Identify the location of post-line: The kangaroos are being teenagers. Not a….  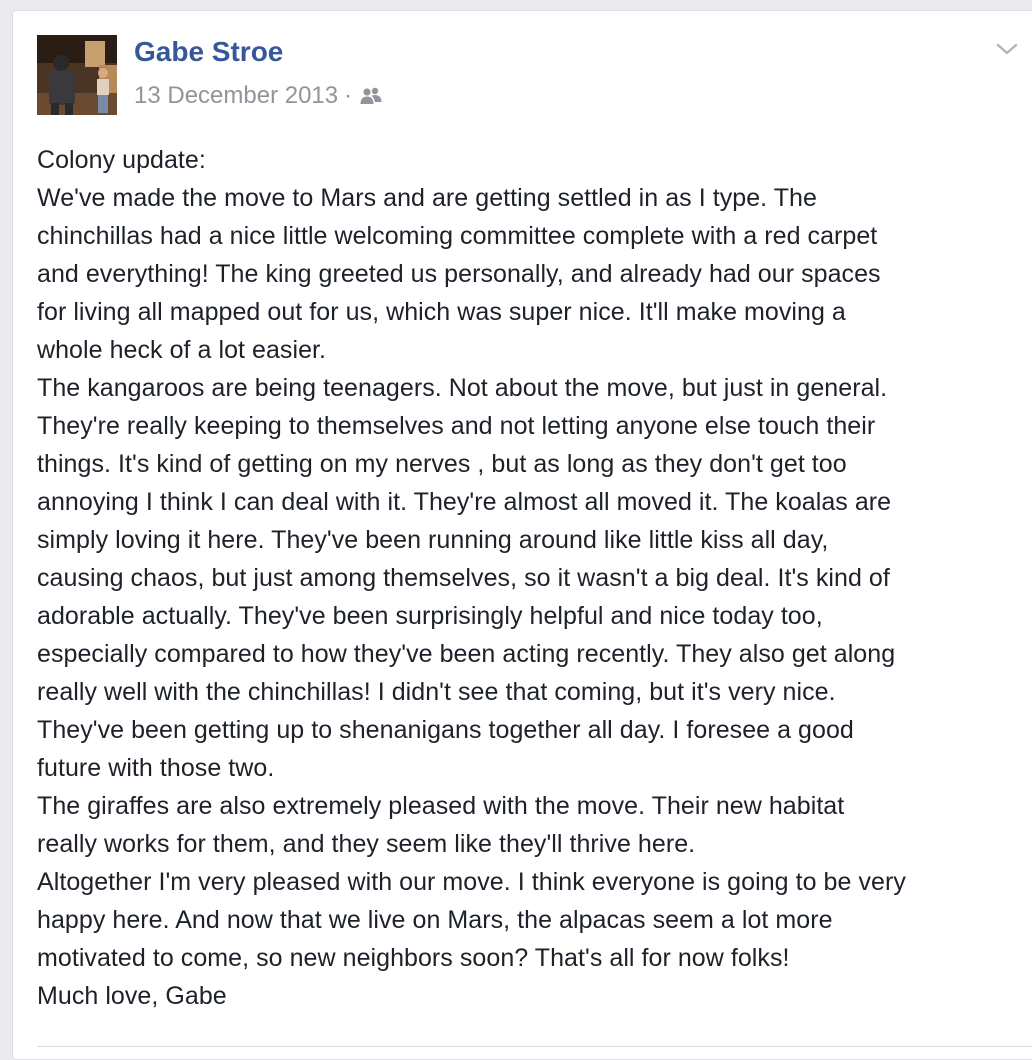
(462, 388).